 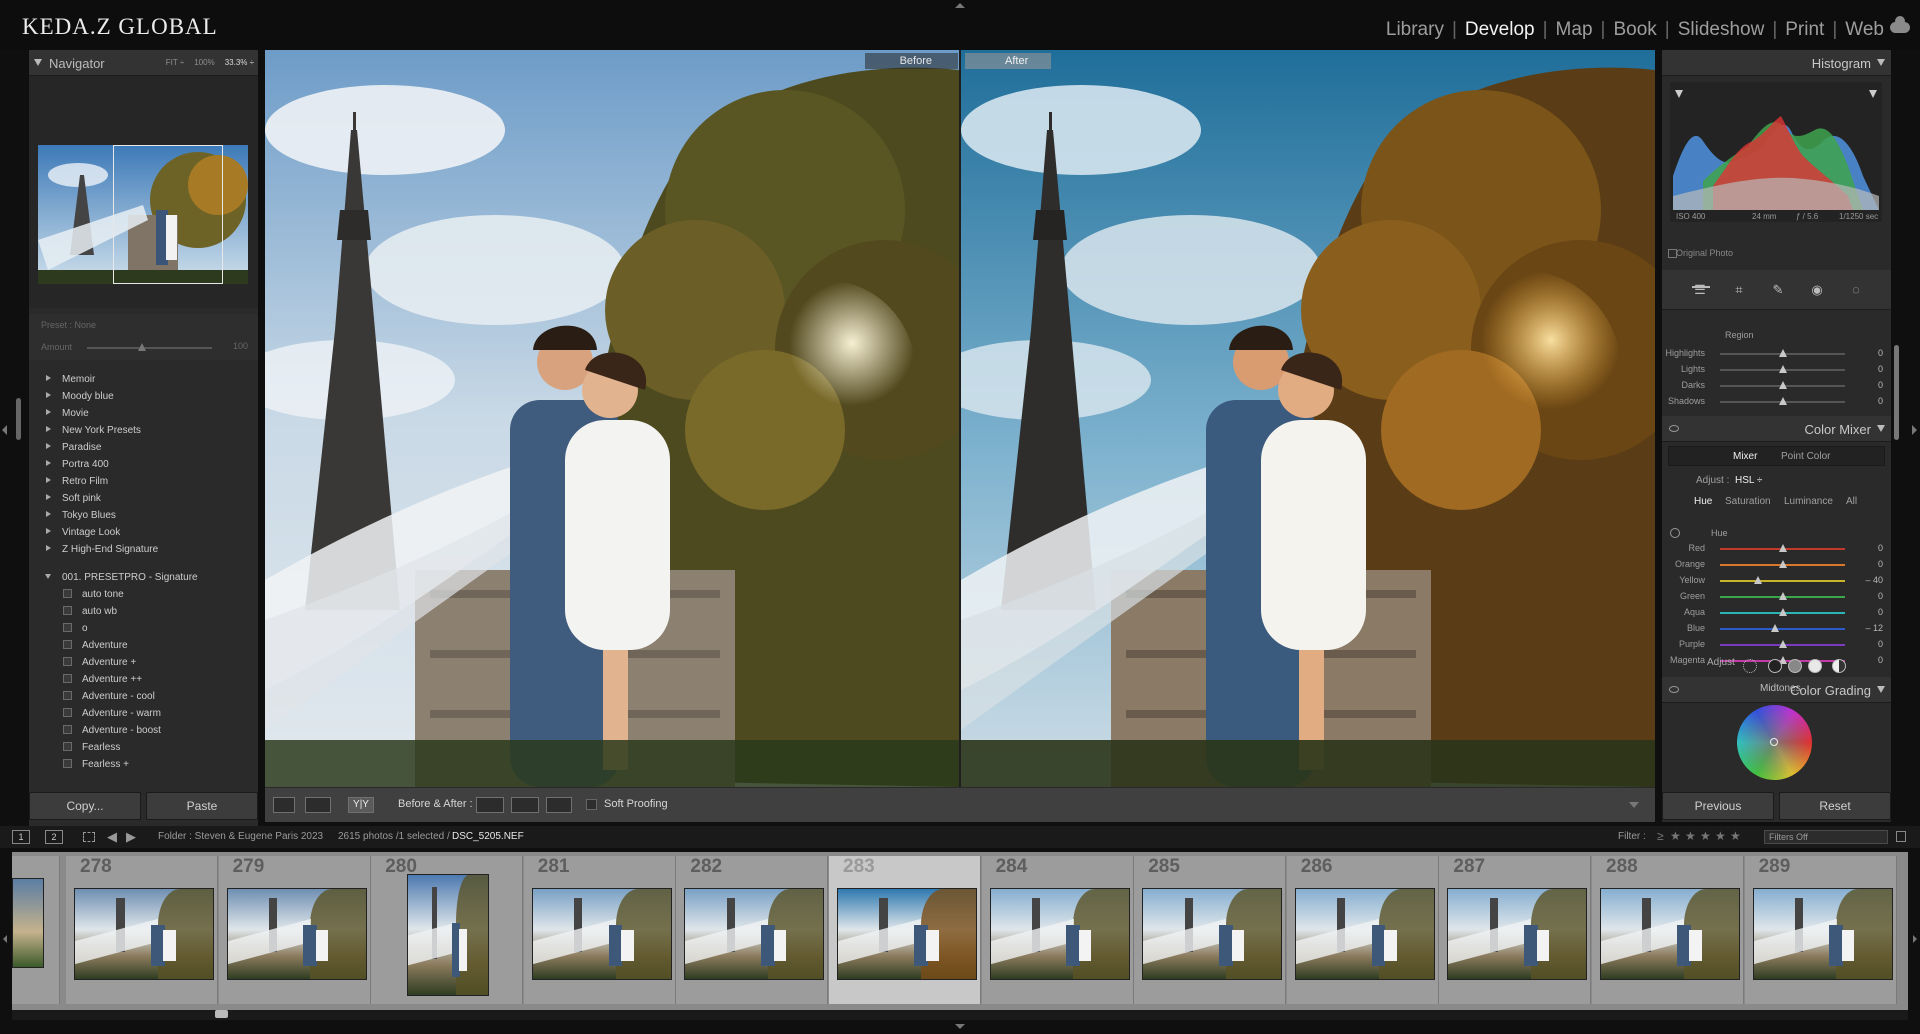 What do you see at coordinates (1700, 290) in the screenshot?
I see `edit-sliders-icon: ☰` at bounding box center [1700, 290].